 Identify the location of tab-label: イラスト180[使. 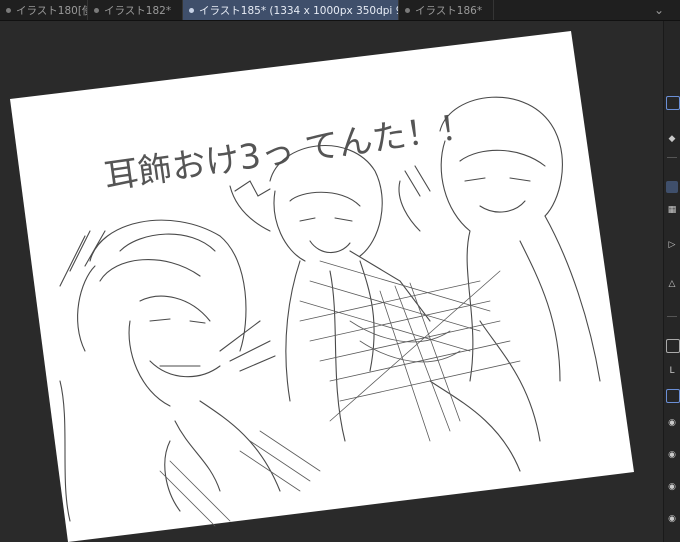
(52, 10).